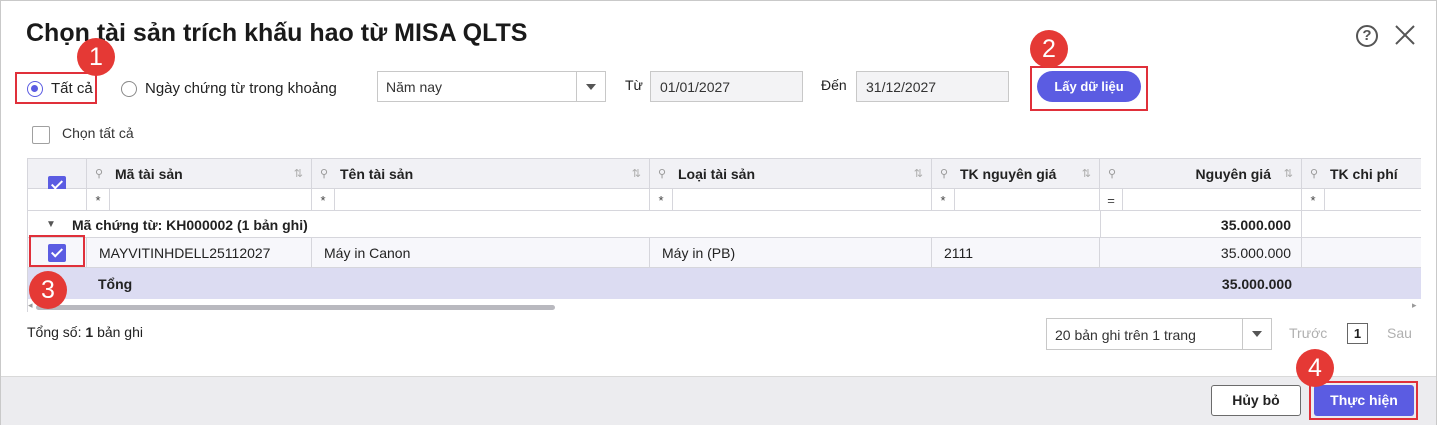 This screenshot has height=425, width=1437. I want to click on annotation-badge-1: 1, so click(96, 57).